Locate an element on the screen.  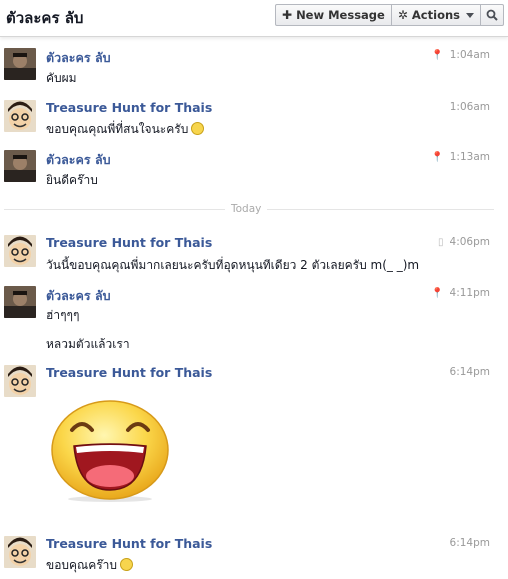
laughing-smiley-sticker is located at coordinates (110, 450).